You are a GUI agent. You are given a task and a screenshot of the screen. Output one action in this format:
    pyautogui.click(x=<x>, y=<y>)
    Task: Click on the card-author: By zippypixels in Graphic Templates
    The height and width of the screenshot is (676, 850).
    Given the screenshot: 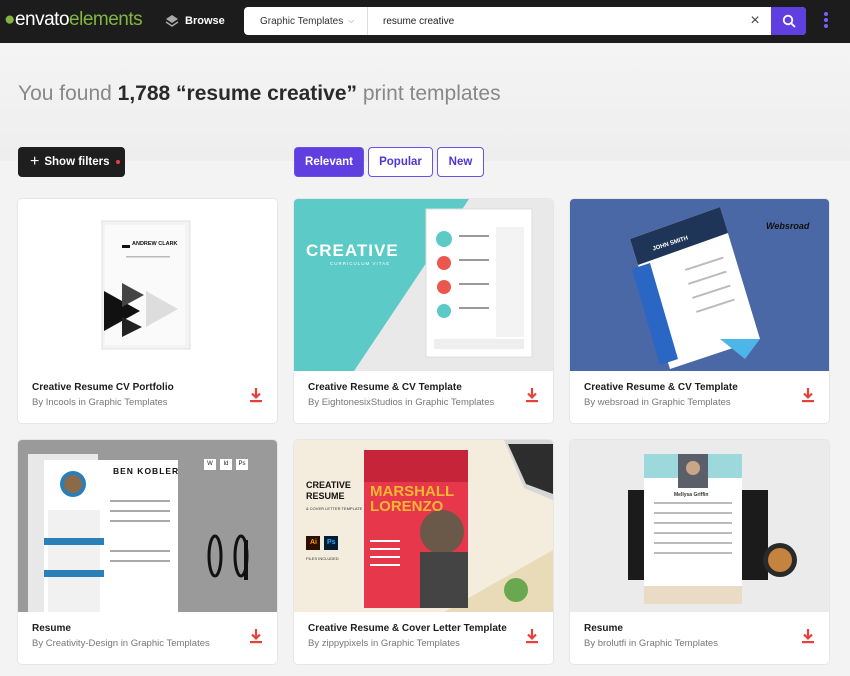 What is the action you would take?
    pyautogui.click(x=384, y=643)
    